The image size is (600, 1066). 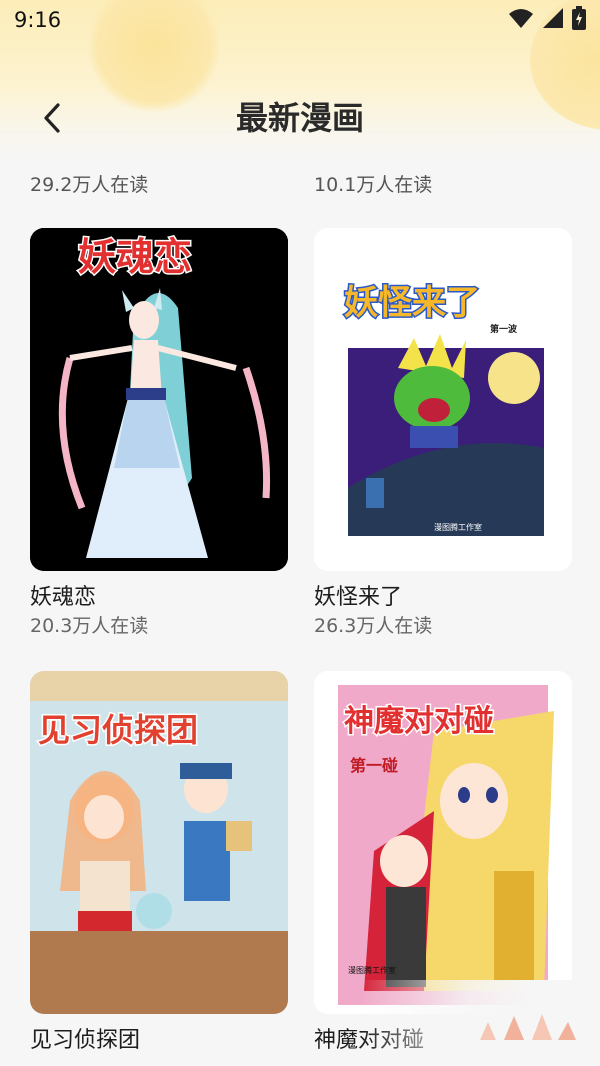 I want to click on wifi-icon, so click(x=521, y=20).